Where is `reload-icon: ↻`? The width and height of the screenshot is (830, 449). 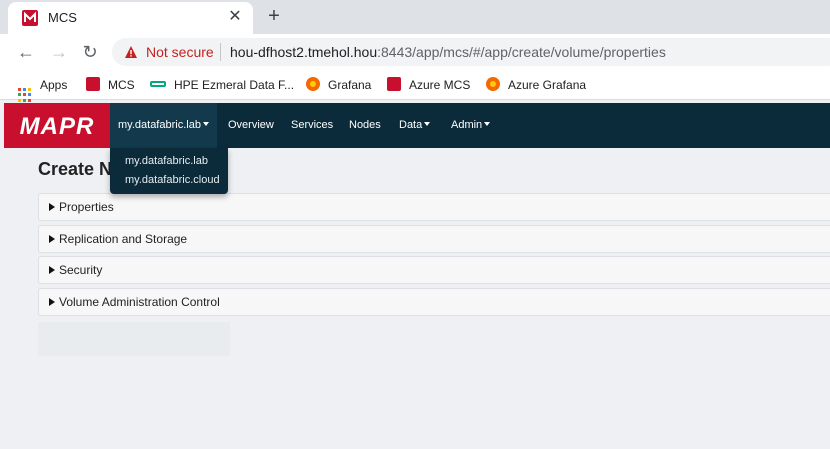 reload-icon: ↻ is located at coordinates (90, 52).